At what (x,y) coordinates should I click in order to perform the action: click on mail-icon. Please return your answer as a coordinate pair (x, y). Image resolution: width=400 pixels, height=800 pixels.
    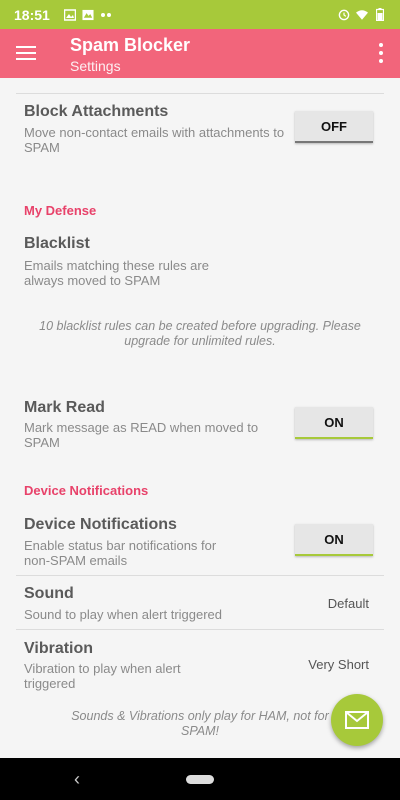
    Looking at the image, I should click on (357, 720).